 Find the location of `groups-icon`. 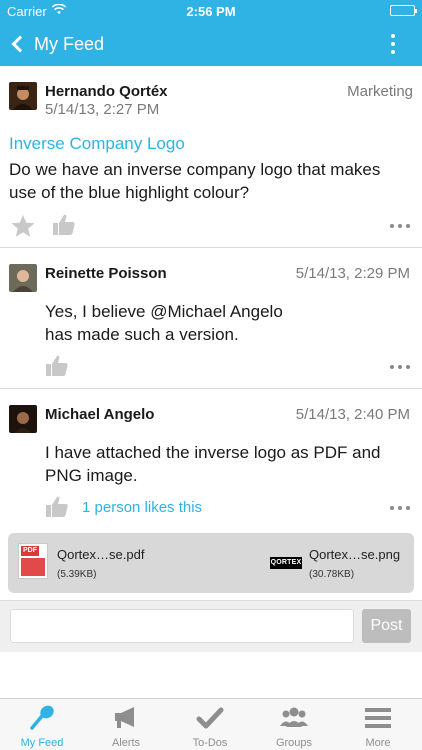

groups-icon is located at coordinates (294, 718).